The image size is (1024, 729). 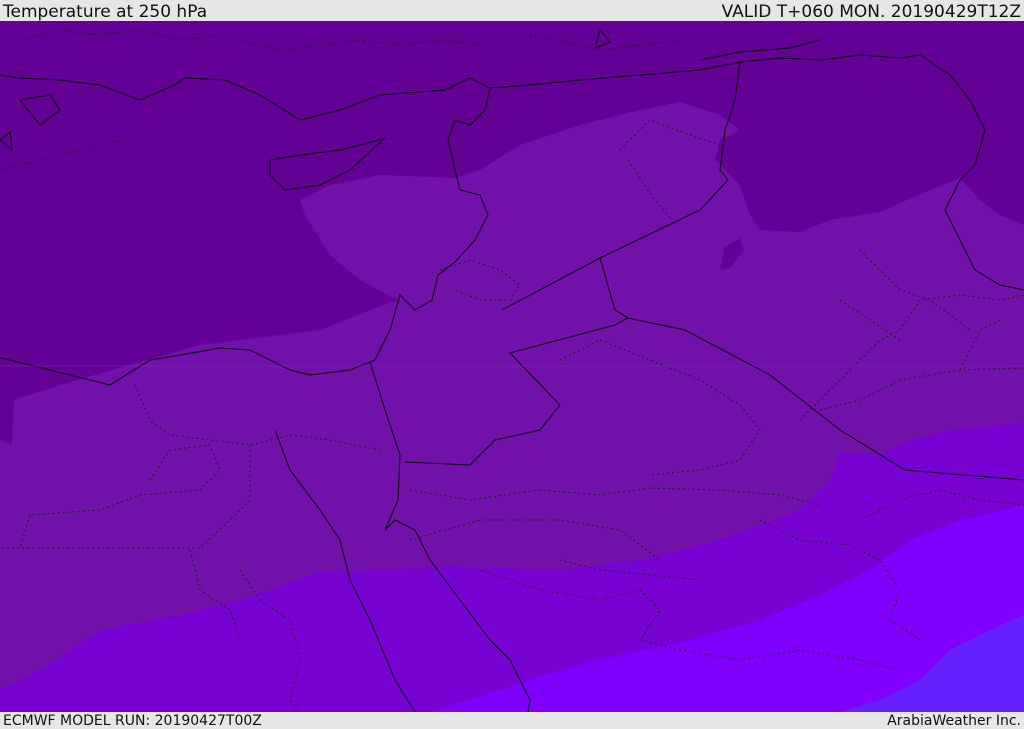 I want to click on map-title: Temperature at 250 hPa, so click(x=105, y=12).